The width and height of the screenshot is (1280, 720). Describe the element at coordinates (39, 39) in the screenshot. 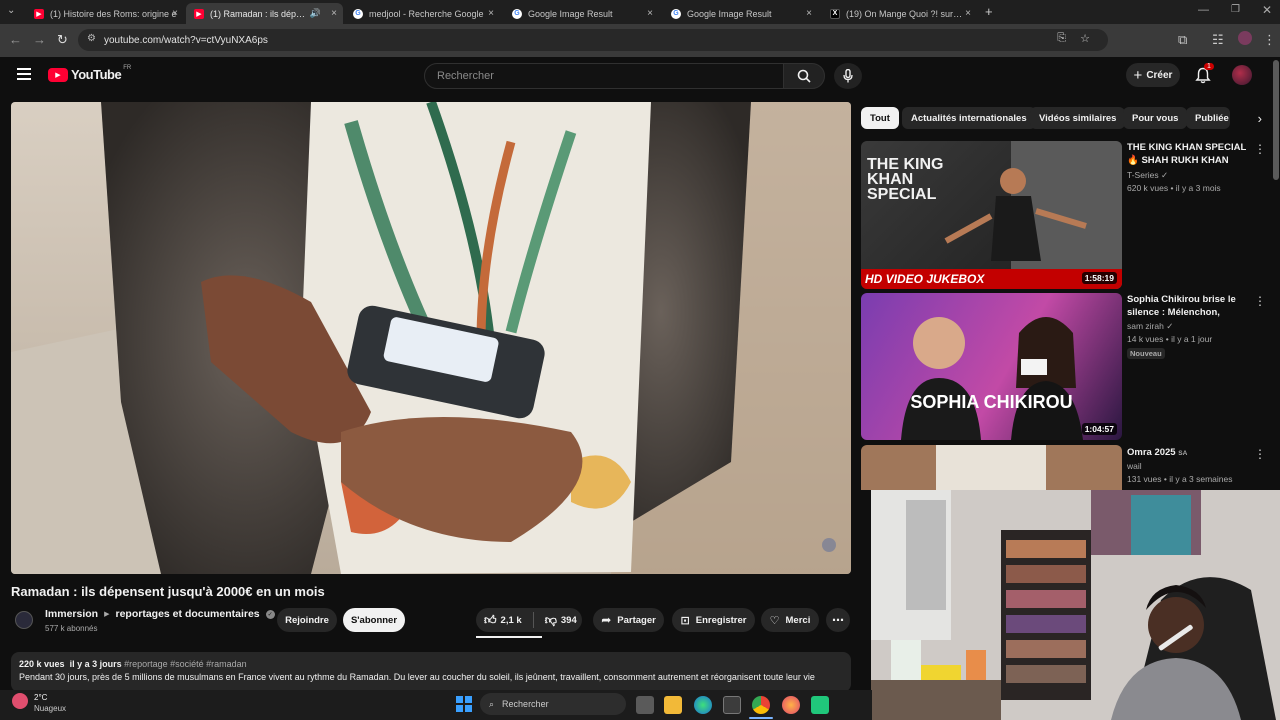

I see `forward-icon: →` at that location.